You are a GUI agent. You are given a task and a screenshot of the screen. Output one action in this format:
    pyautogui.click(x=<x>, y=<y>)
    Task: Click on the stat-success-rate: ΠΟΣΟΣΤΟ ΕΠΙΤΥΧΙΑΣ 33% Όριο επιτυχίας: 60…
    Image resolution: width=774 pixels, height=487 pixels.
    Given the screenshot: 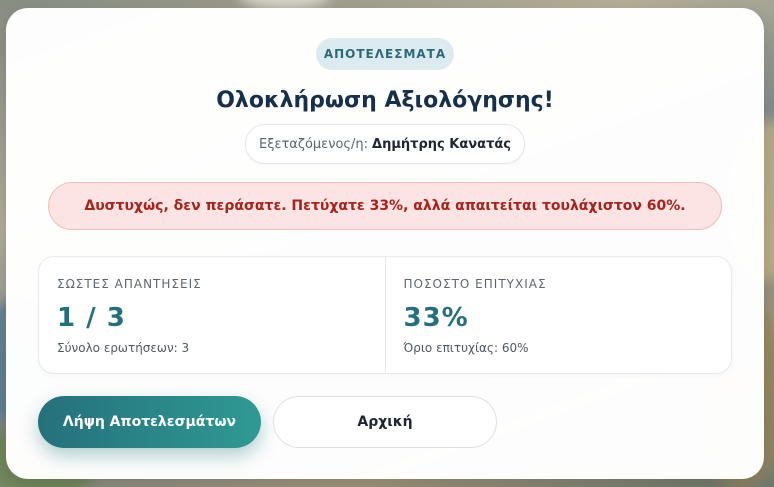 What is the action you would take?
    pyautogui.click(x=558, y=315)
    